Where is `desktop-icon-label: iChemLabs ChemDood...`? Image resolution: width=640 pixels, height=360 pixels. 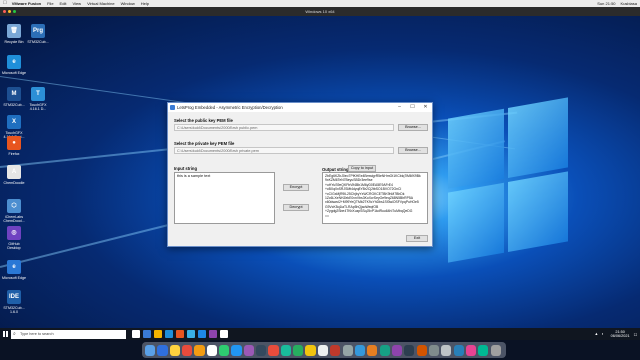
desktop-icon-label: iChemLabs ChemDood... is located at coordinates (14, 219).